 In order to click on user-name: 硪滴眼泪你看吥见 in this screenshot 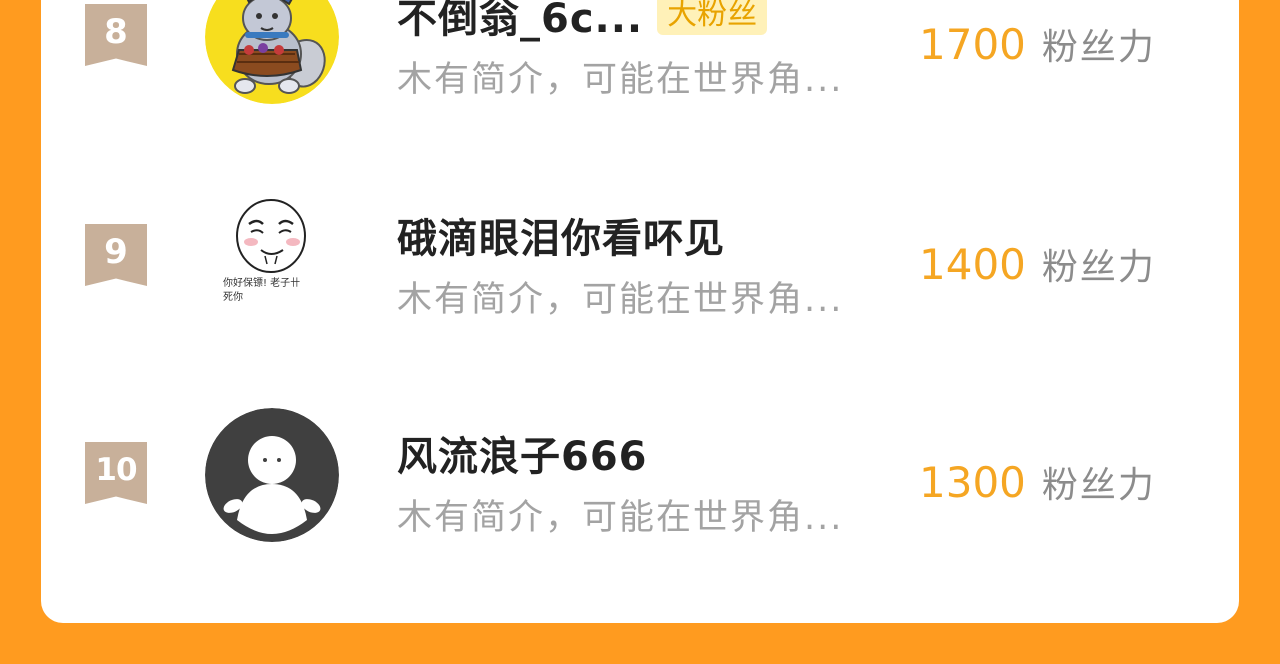, I will do `click(561, 235)`.